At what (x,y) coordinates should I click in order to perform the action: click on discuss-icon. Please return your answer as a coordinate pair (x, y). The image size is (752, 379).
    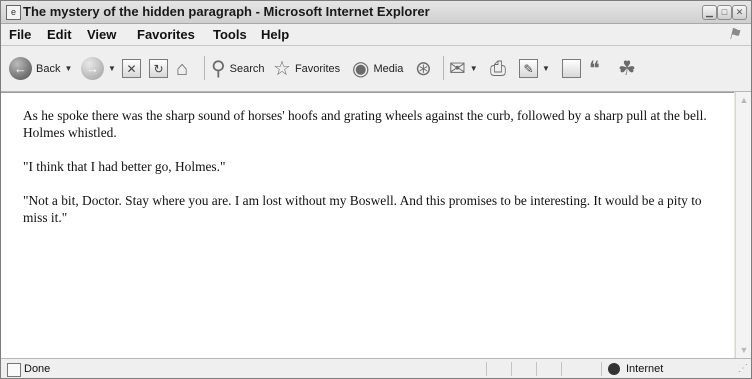
    Looking at the image, I should click on (571, 68).